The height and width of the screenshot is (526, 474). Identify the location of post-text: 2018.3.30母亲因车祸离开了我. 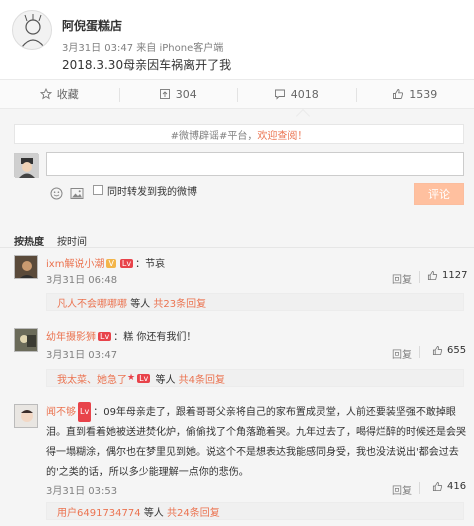
(147, 65).